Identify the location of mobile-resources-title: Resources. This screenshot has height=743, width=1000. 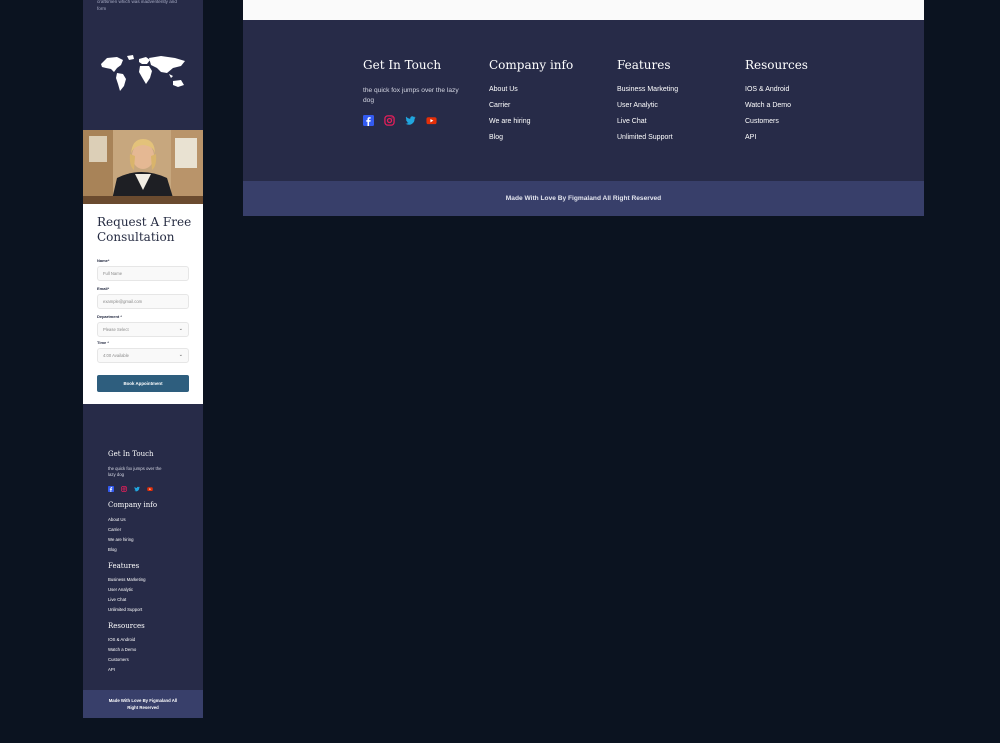
(126, 626).